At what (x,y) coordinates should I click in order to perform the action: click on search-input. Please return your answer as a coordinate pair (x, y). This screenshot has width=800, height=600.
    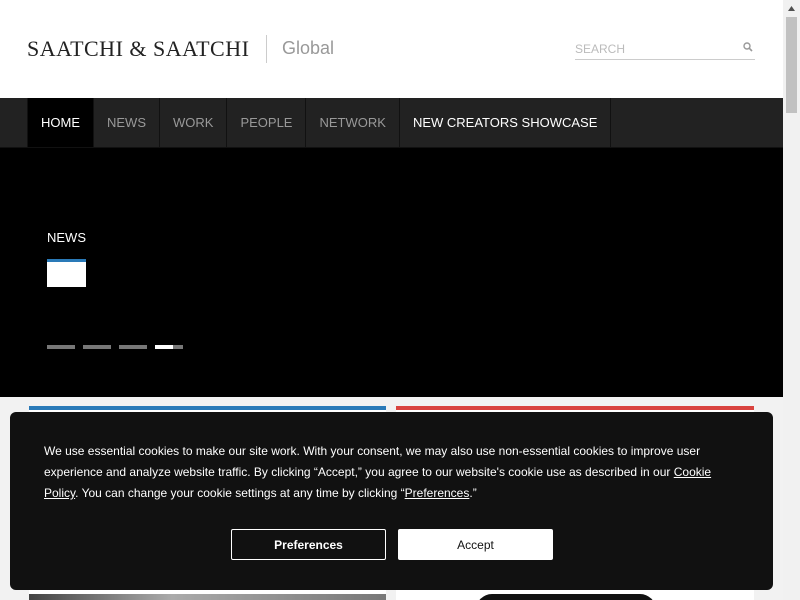
    Looking at the image, I should click on (655, 49).